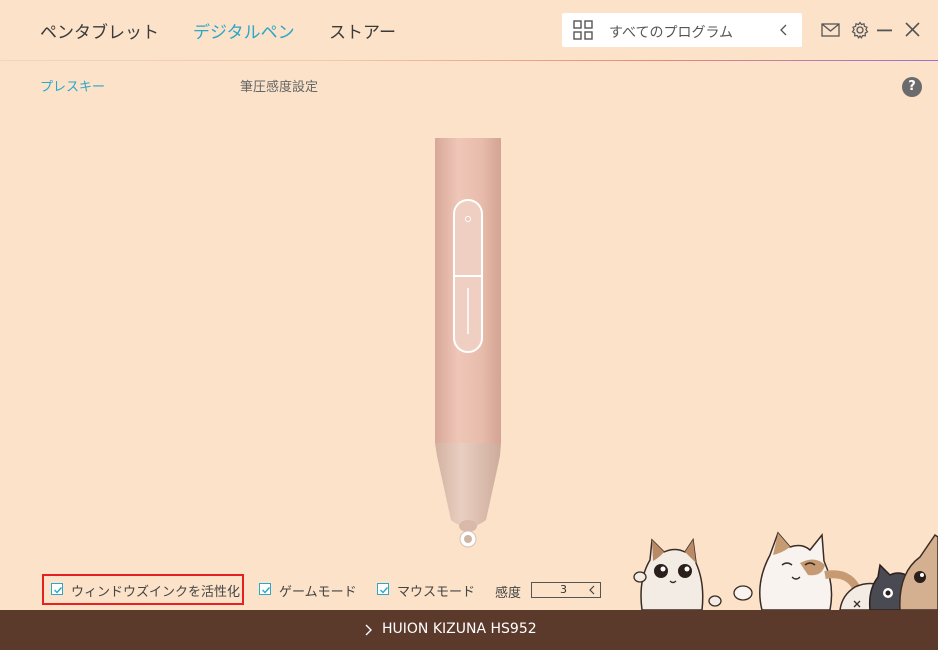 This screenshot has height=650, width=938. I want to click on tab-pressure-sensitivity: 筆圧感度設定, so click(279, 85).